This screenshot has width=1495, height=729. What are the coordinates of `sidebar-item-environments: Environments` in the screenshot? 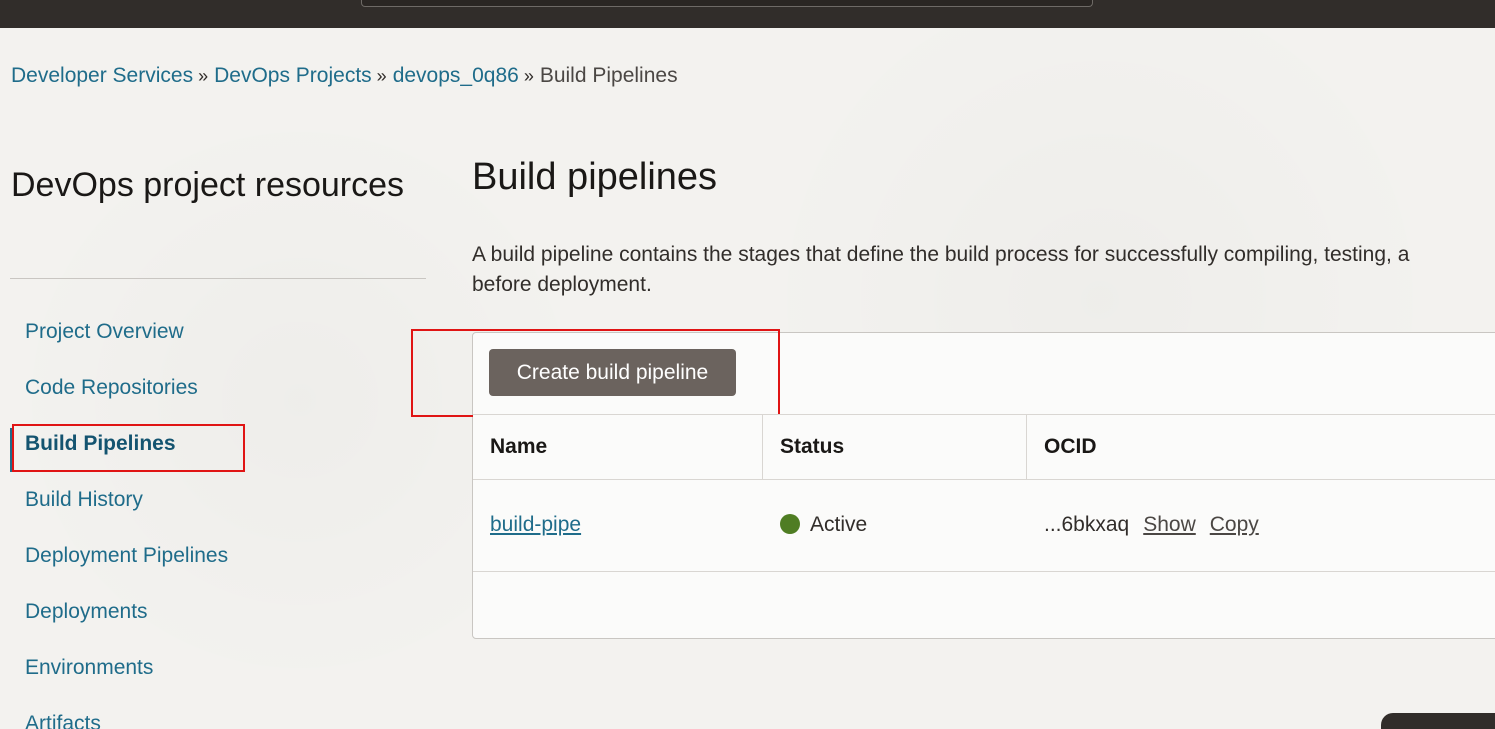 It's located at (218, 668).